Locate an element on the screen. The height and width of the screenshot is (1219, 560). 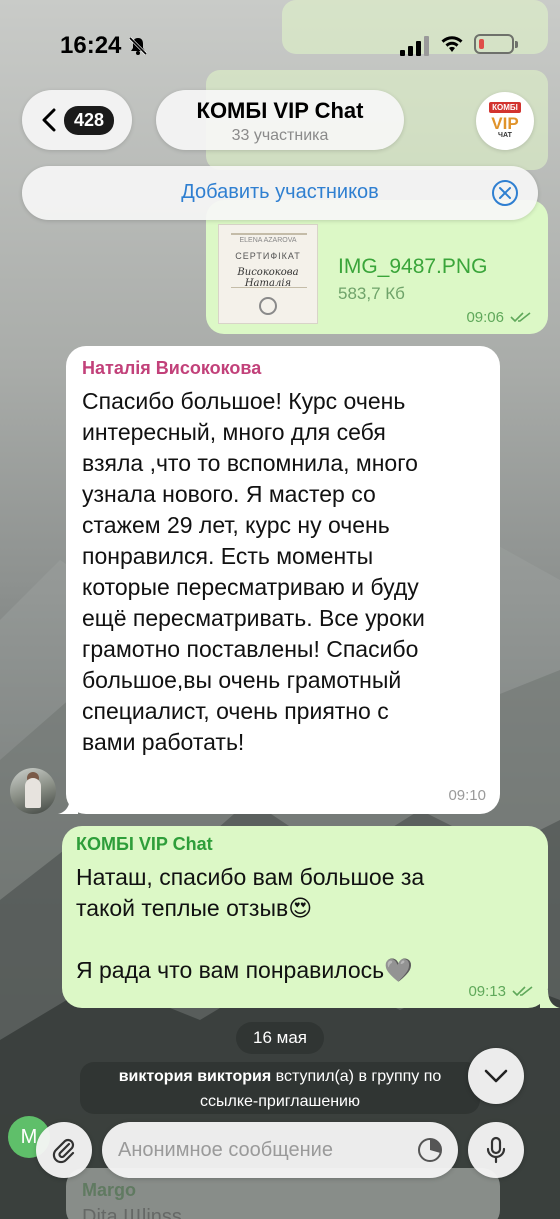
voice-message-button is located at coordinates (496, 1150).